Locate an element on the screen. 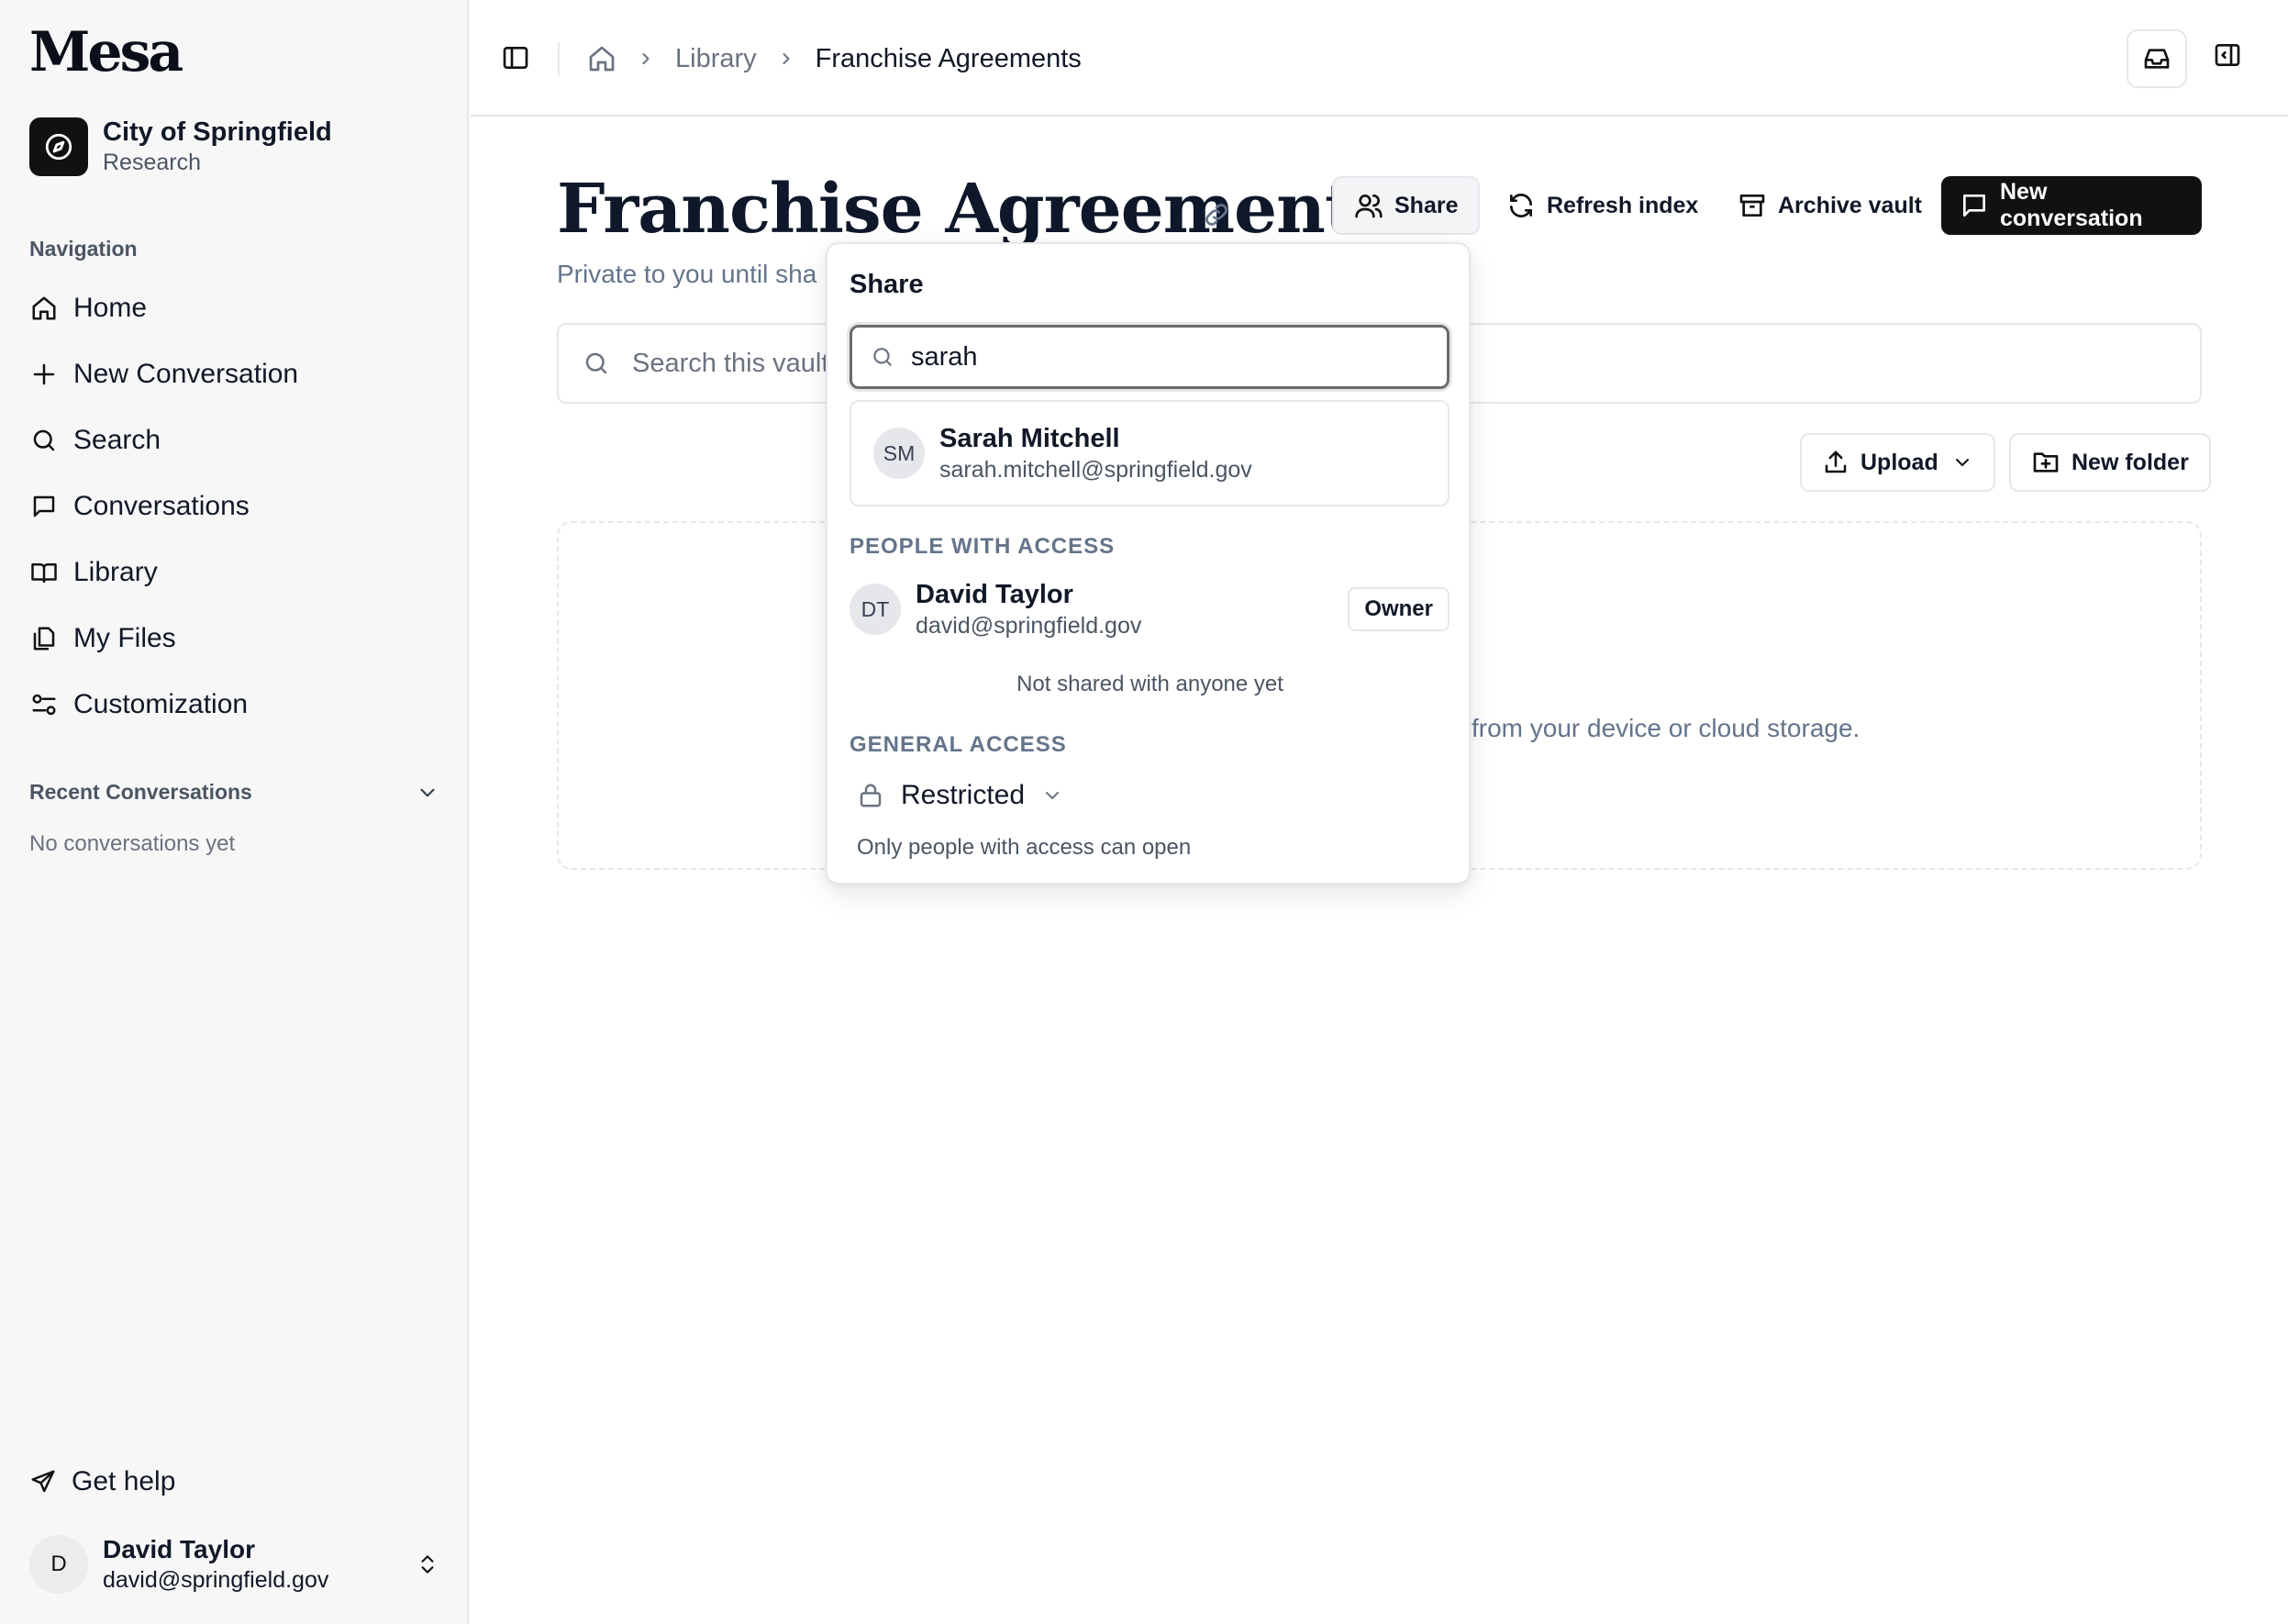 This screenshot has width=2288, height=1624. share-button: Share is located at coordinates (1406, 205).